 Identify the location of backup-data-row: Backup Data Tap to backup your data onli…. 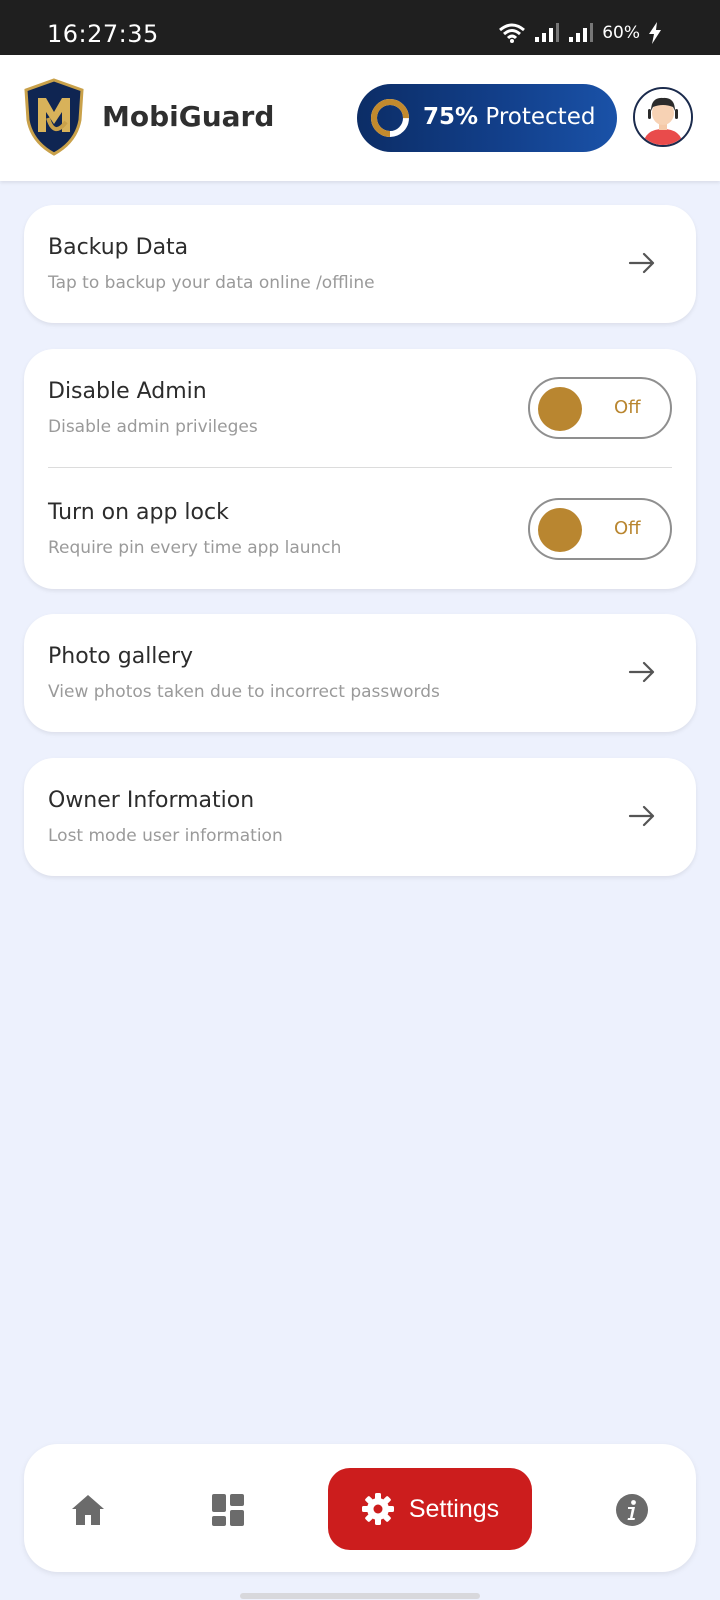
(360, 264).